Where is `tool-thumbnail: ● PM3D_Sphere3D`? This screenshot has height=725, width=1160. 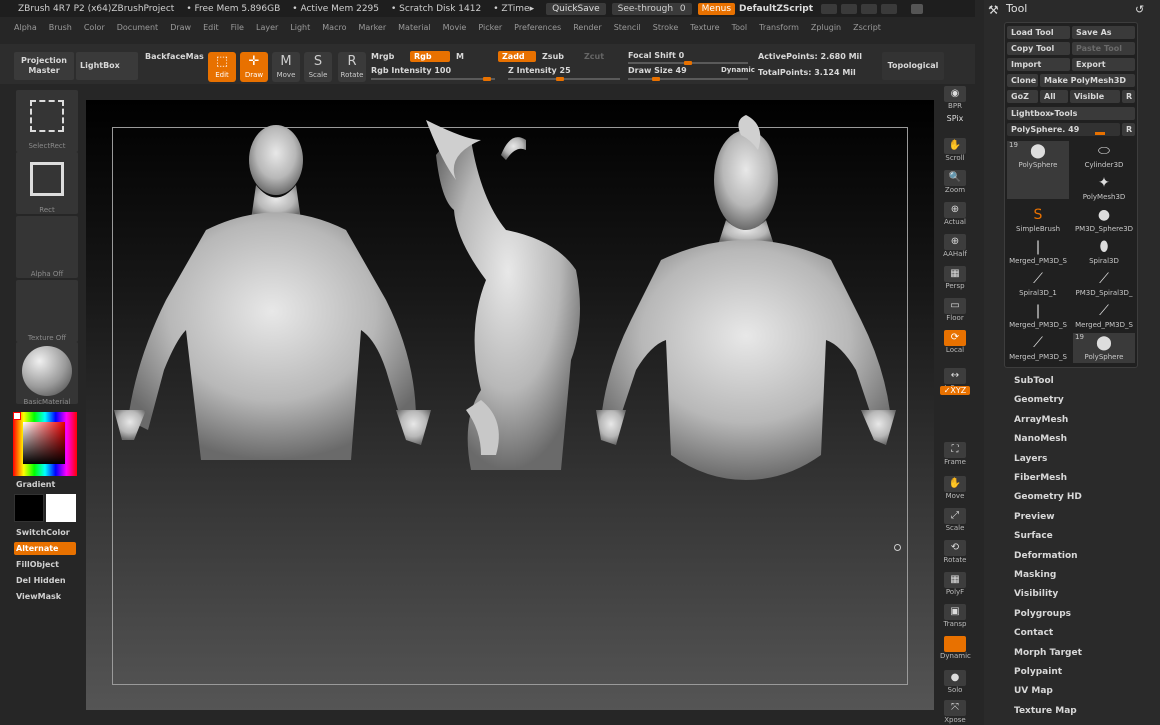 tool-thumbnail: ● PM3D_Sphere3D is located at coordinates (1104, 220).